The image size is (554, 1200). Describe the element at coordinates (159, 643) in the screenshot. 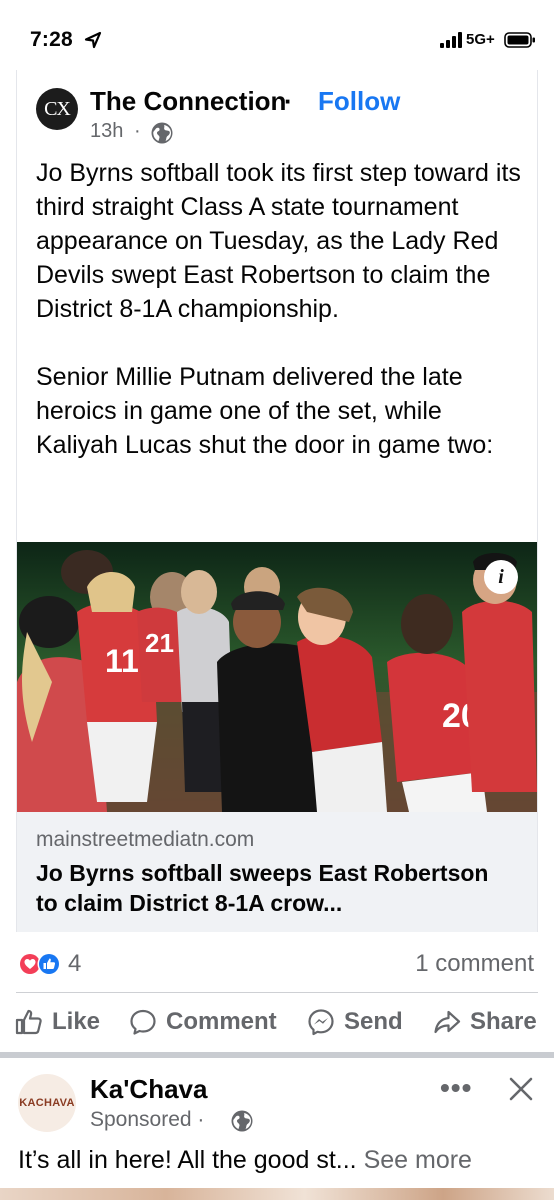

I see `jersey-number-21: 21` at that location.